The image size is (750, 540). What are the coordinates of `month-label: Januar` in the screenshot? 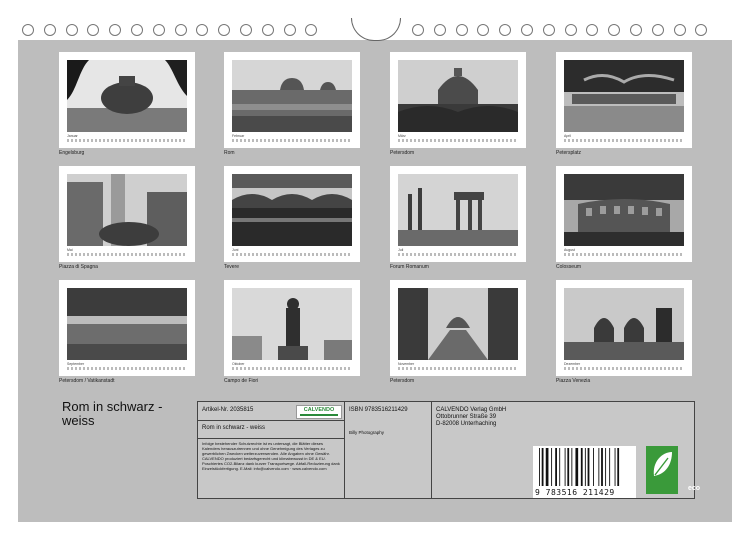 It's located at (72, 136).